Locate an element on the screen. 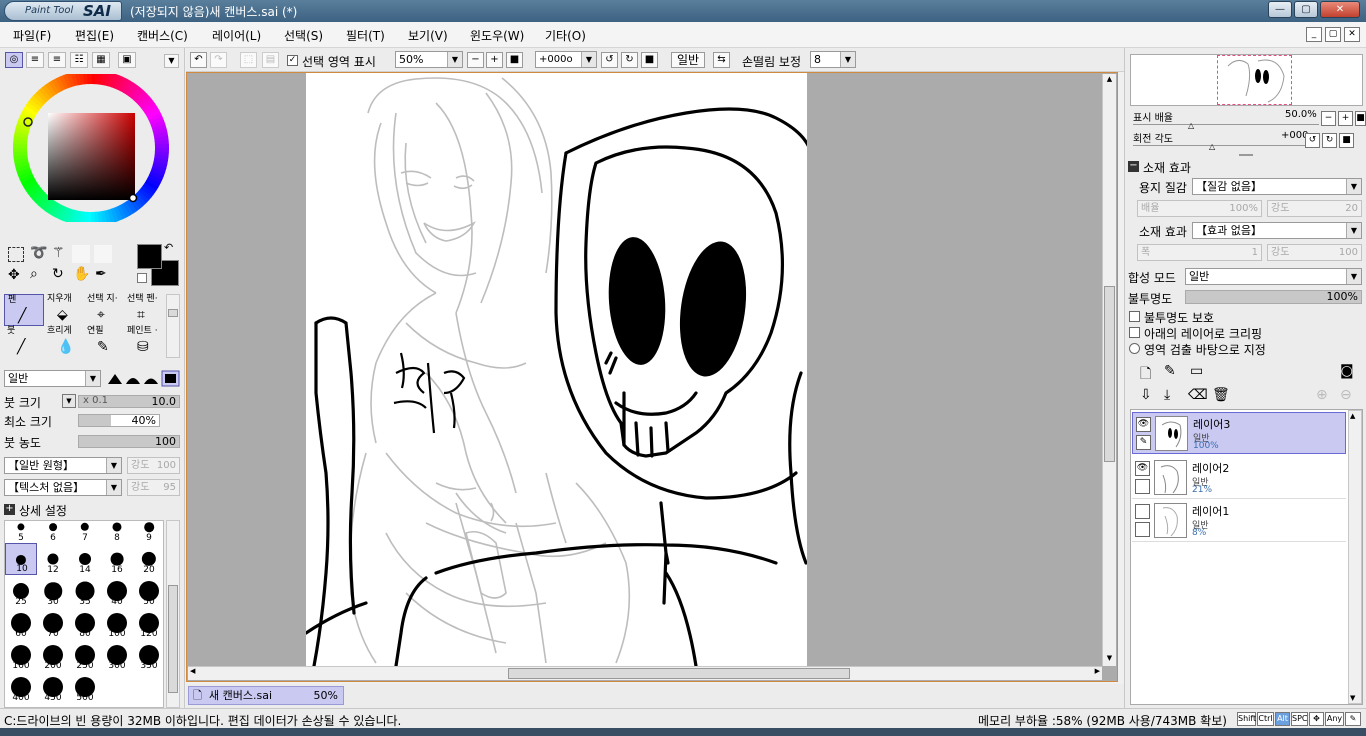 The image size is (1366, 736). brush-size-cell: 500 is located at coordinates (85, 687).